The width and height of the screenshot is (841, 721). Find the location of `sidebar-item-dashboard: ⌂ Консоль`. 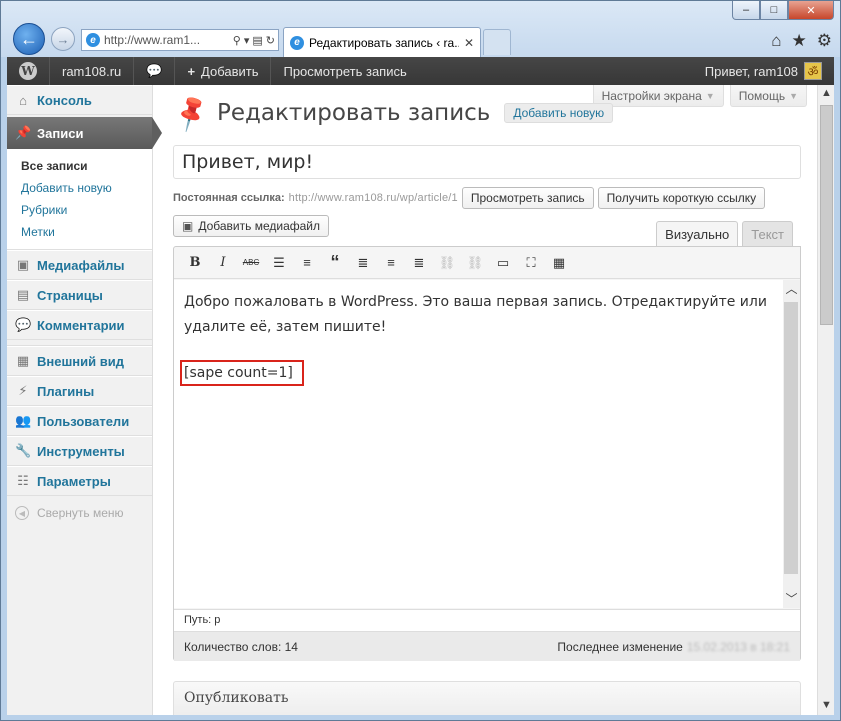

sidebar-item-dashboard: ⌂ Консоль is located at coordinates (79, 100).